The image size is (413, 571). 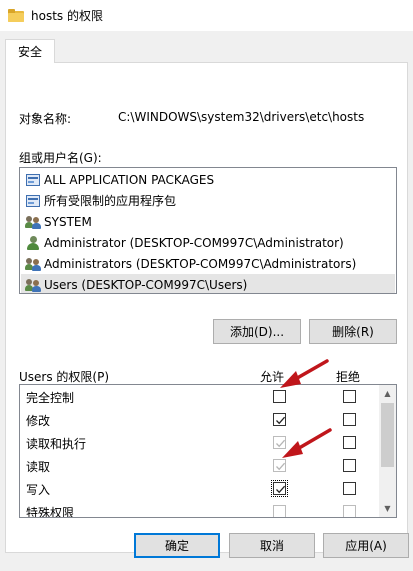 What do you see at coordinates (272, 545) in the screenshot?
I see `cancel-button: 取消` at bounding box center [272, 545].